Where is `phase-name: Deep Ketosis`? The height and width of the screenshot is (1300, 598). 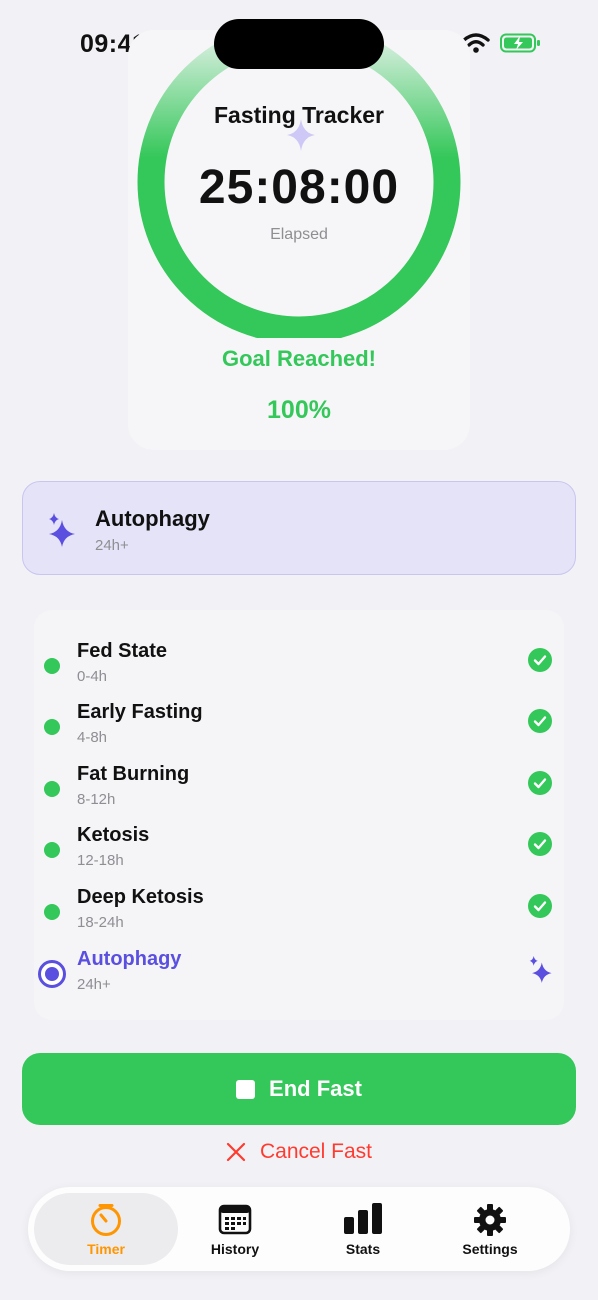
phase-name: Deep Ketosis is located at coordinates (140, 897).